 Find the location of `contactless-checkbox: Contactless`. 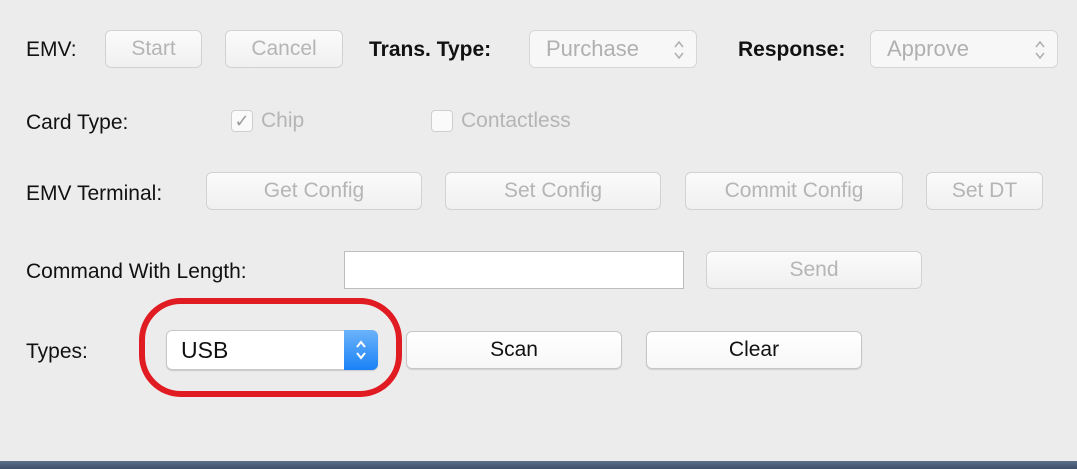

contactless-checkbox: Contactless is located at coordinates (501, 121).